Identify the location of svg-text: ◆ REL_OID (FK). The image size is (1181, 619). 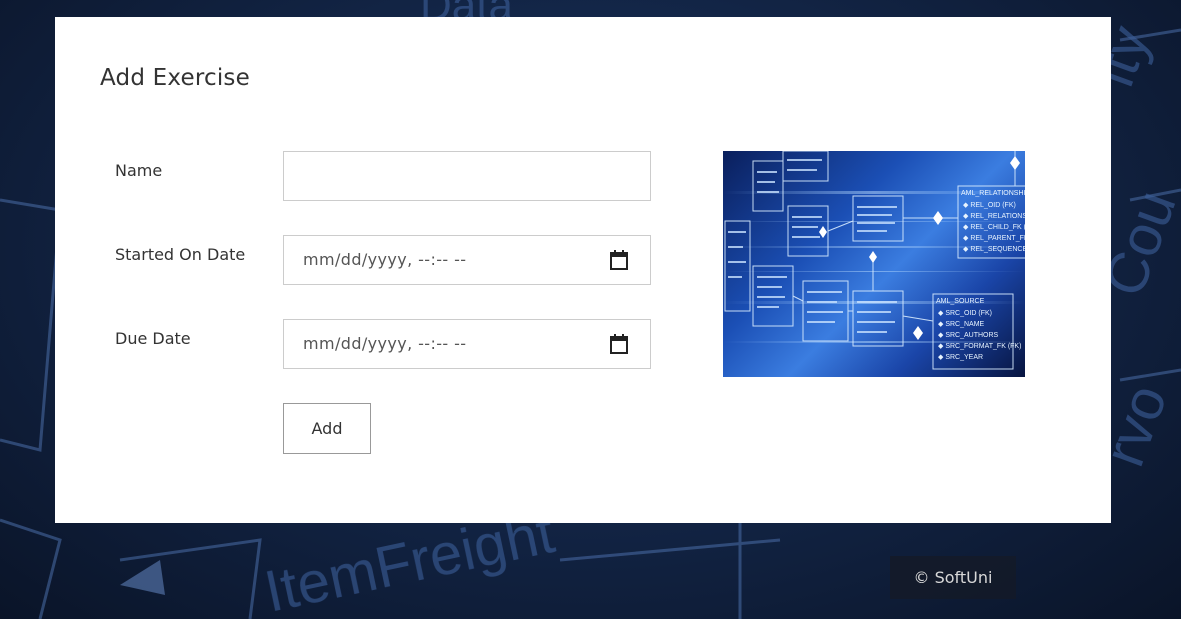
(989, 205).